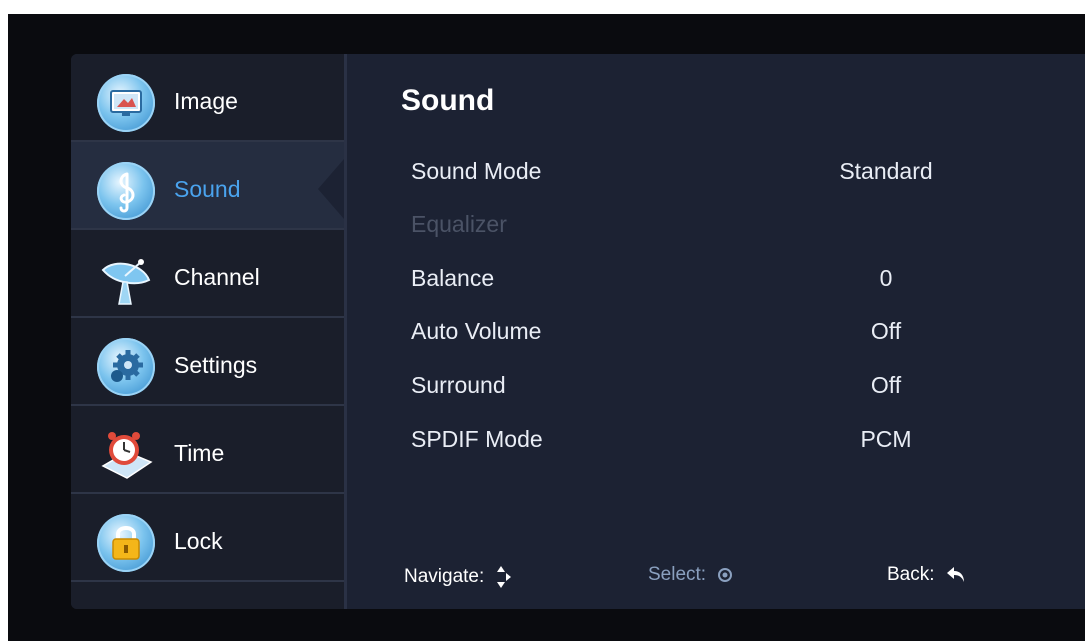 The height and width of the screenshot is (641, 1085). I want to click on setting-value: Standard, so click(886, 171).